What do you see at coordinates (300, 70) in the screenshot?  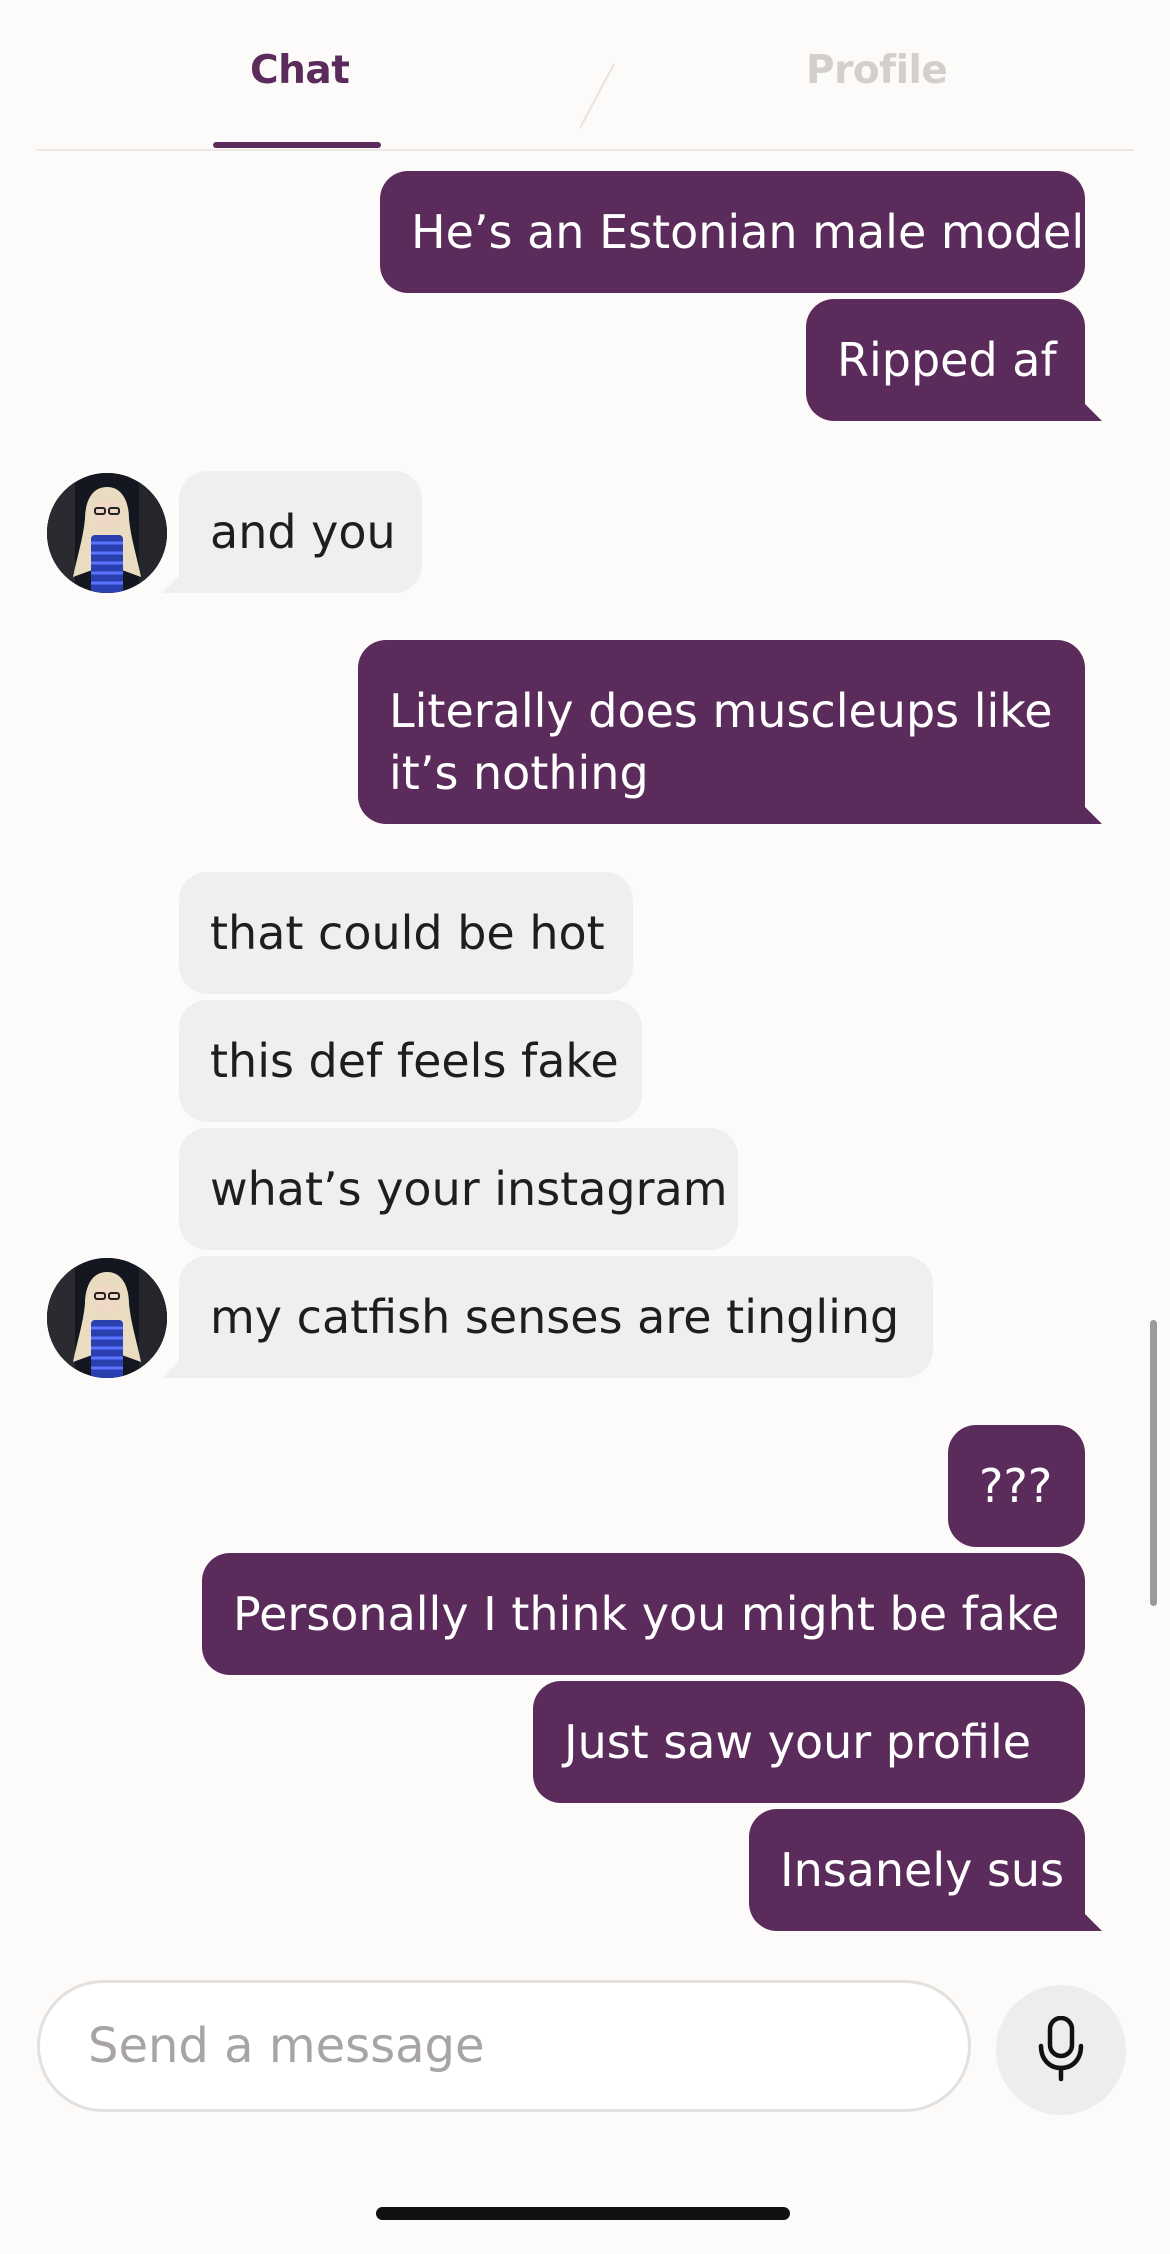 I see `tab-chat: Chat` at bounding box center [300, 70].